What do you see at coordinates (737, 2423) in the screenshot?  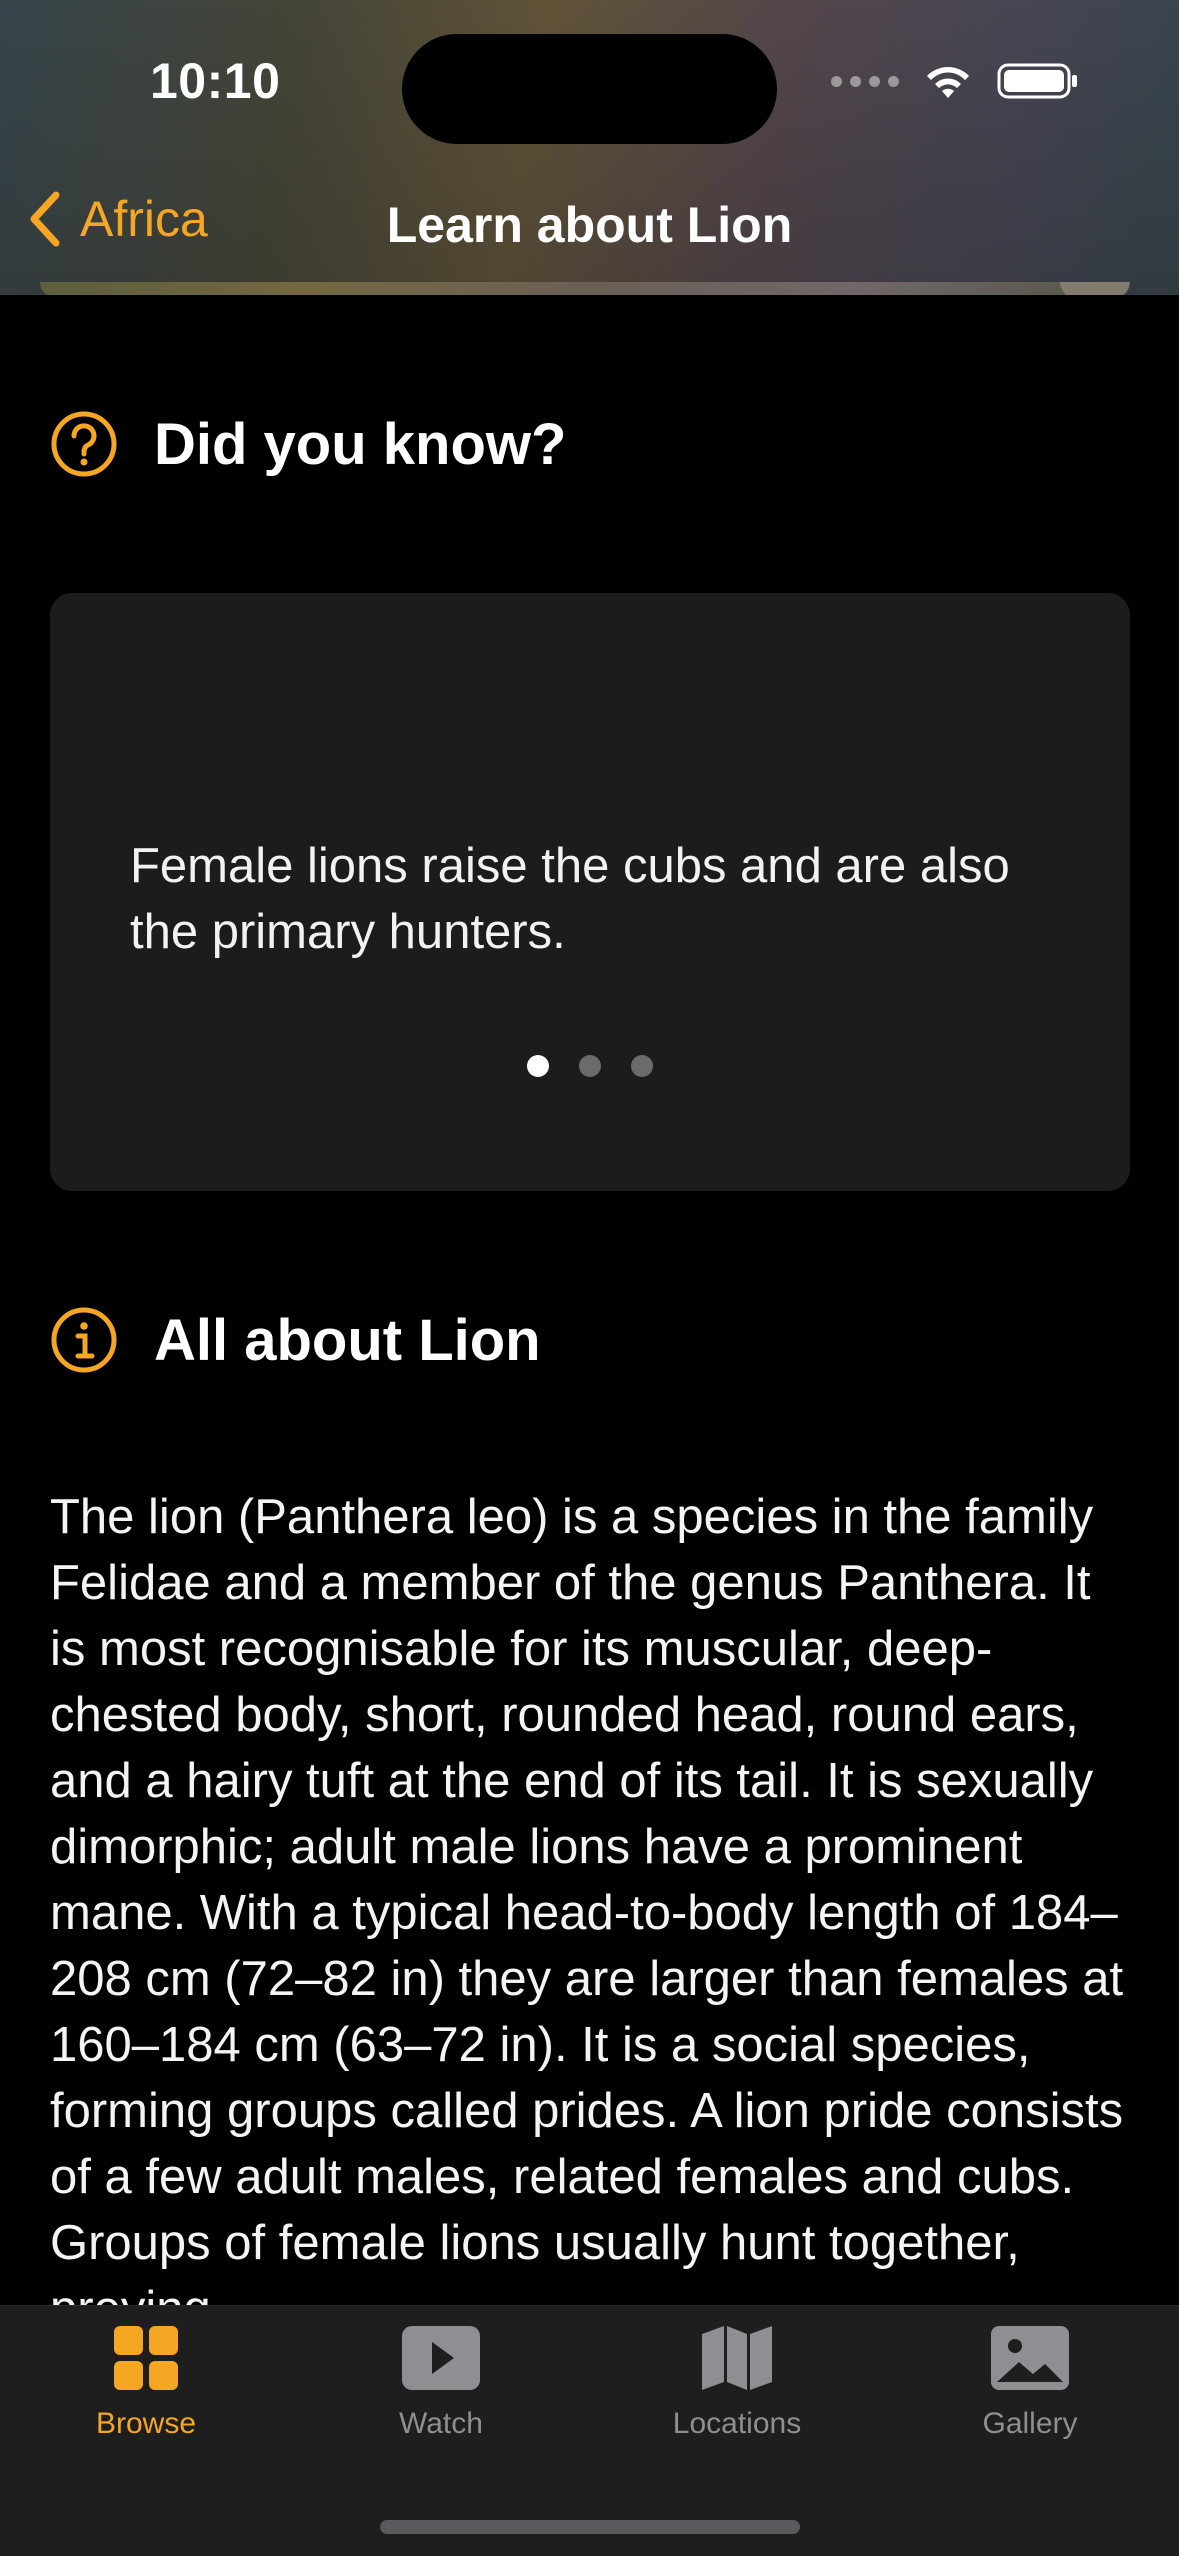 I see `tab-locations-label: Locations` at bounding box center [737, 2423].